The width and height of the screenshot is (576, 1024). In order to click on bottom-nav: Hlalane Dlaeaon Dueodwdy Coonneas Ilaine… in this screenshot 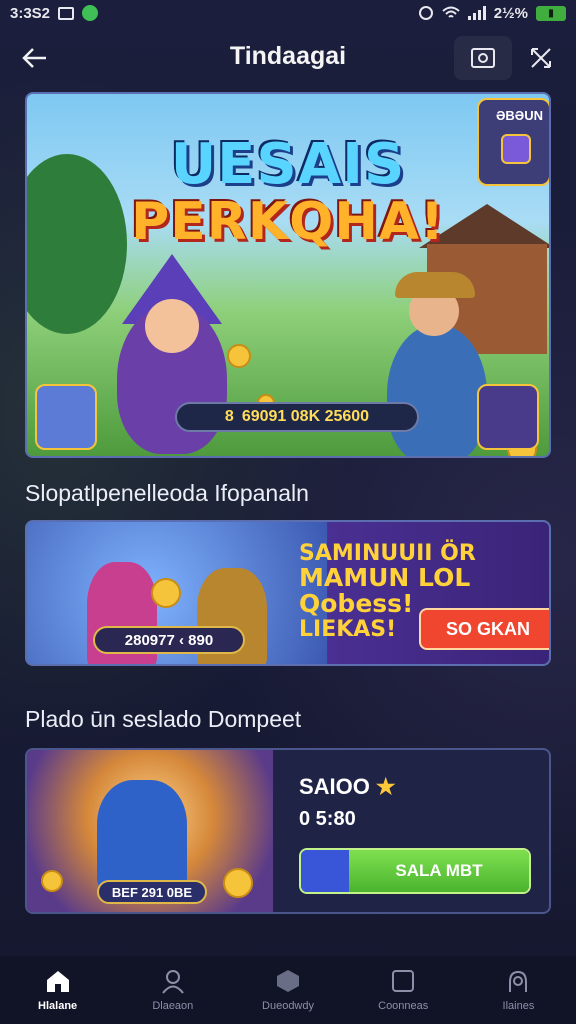, I will do `click(288, 990)`.